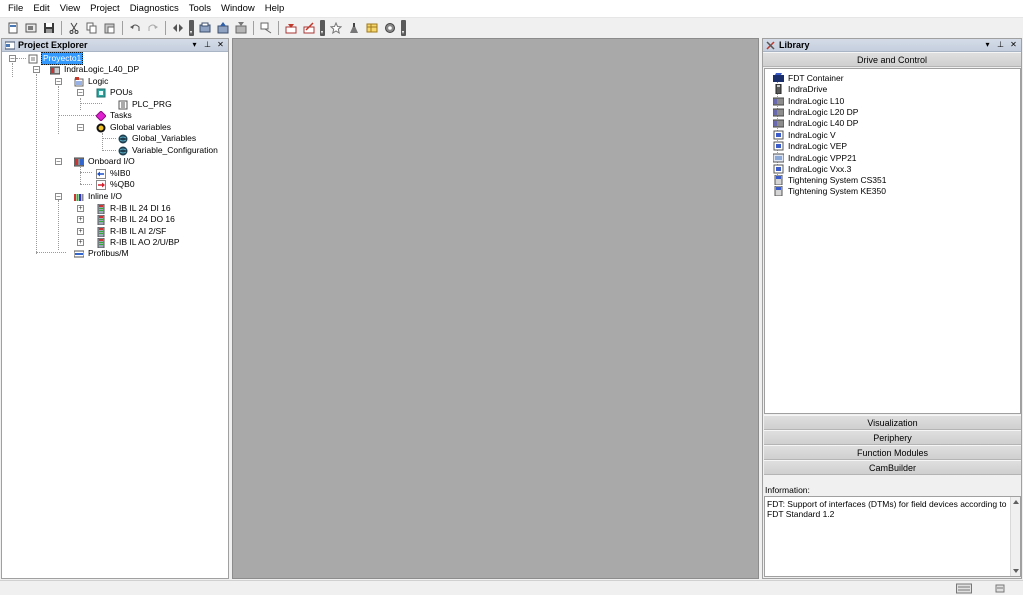  What do you see at coordinates (101, 219) in the screenshot?
I see `module-icon` at bounding box center [101, 219].